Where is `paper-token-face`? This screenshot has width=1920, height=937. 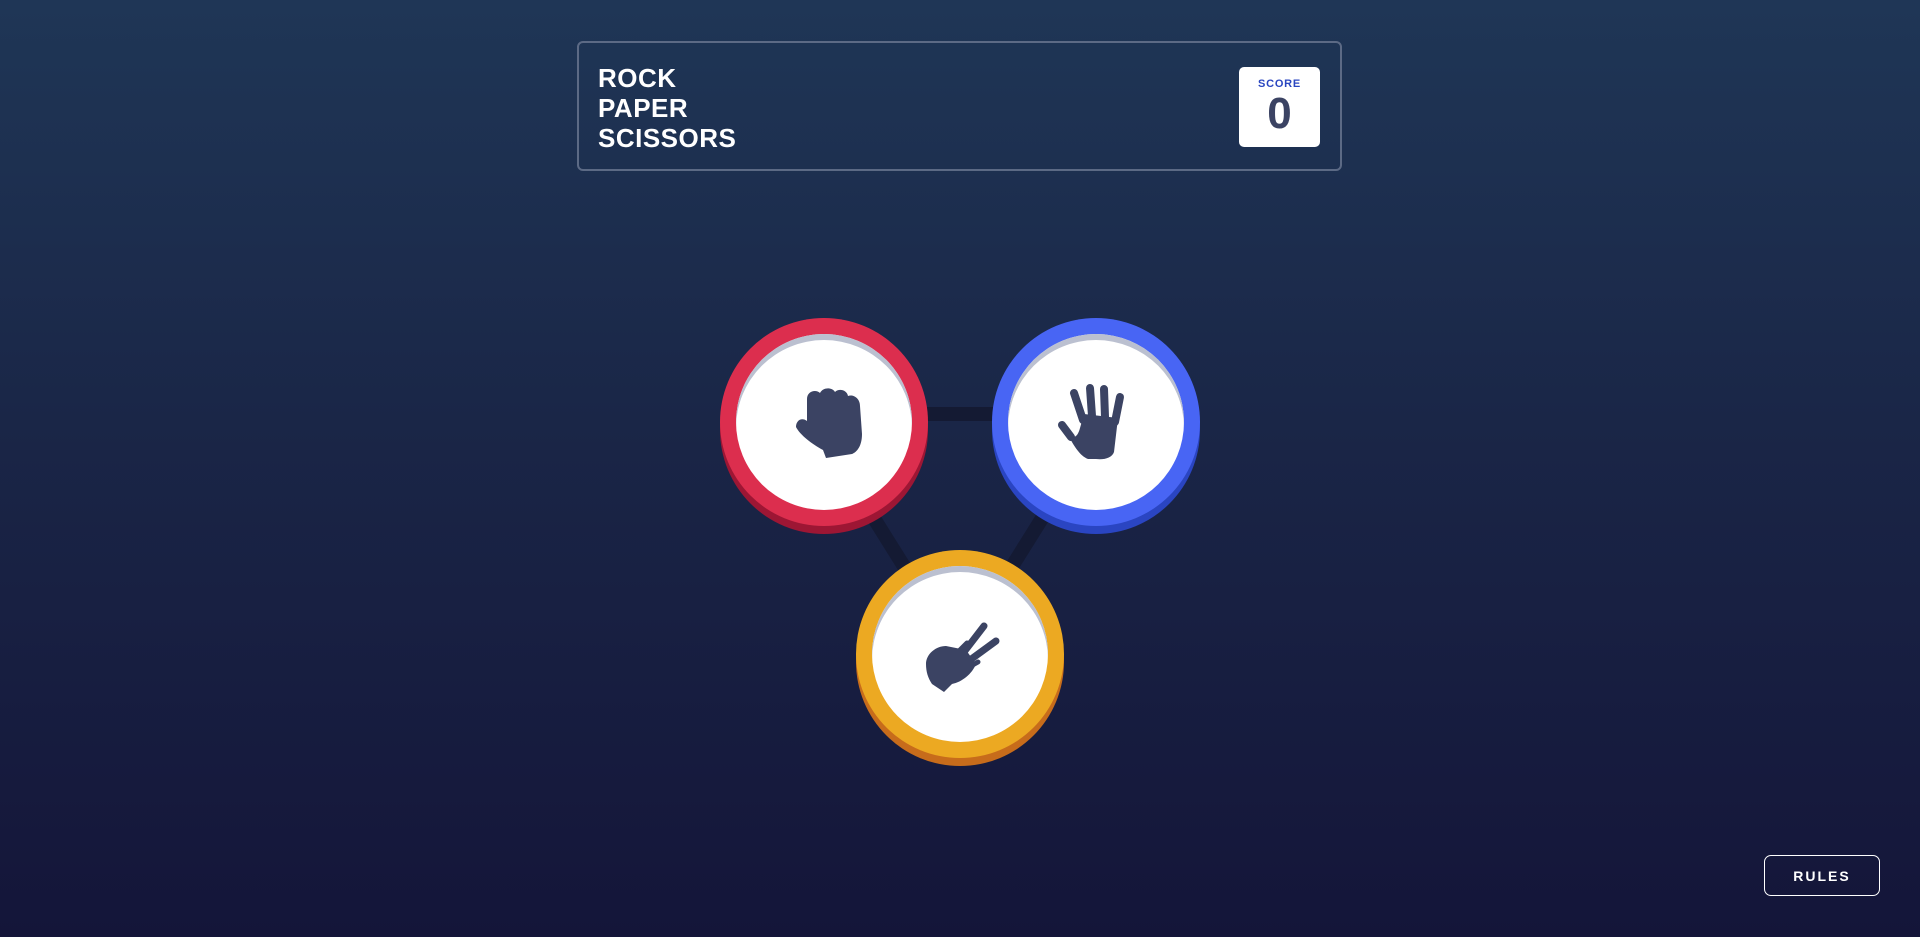
paper-token-face is located at coordinates (1096, 422).